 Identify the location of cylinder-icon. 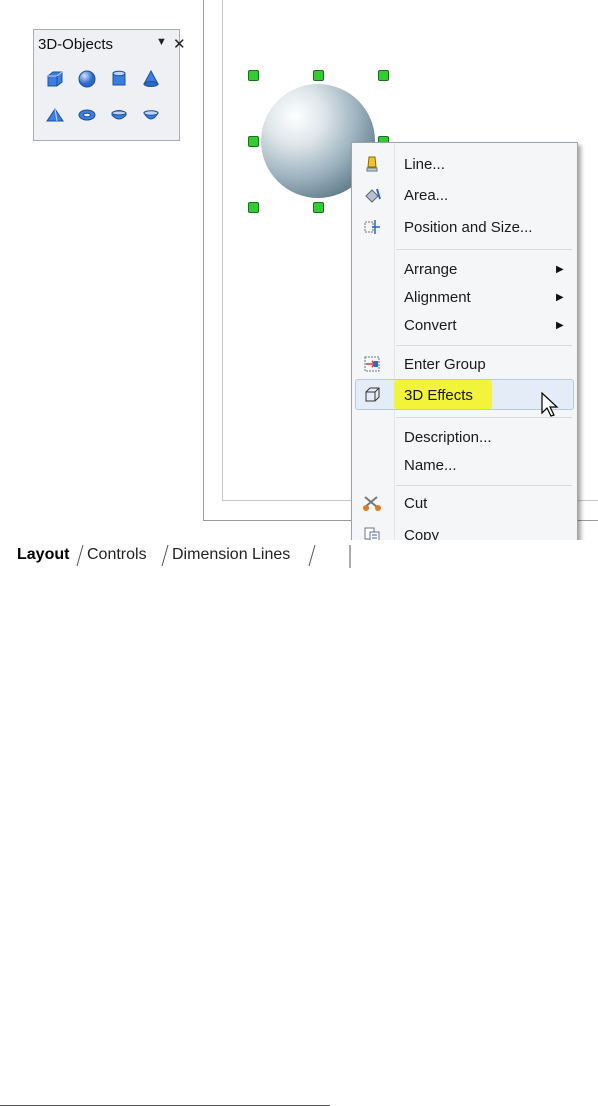
(119, 79).